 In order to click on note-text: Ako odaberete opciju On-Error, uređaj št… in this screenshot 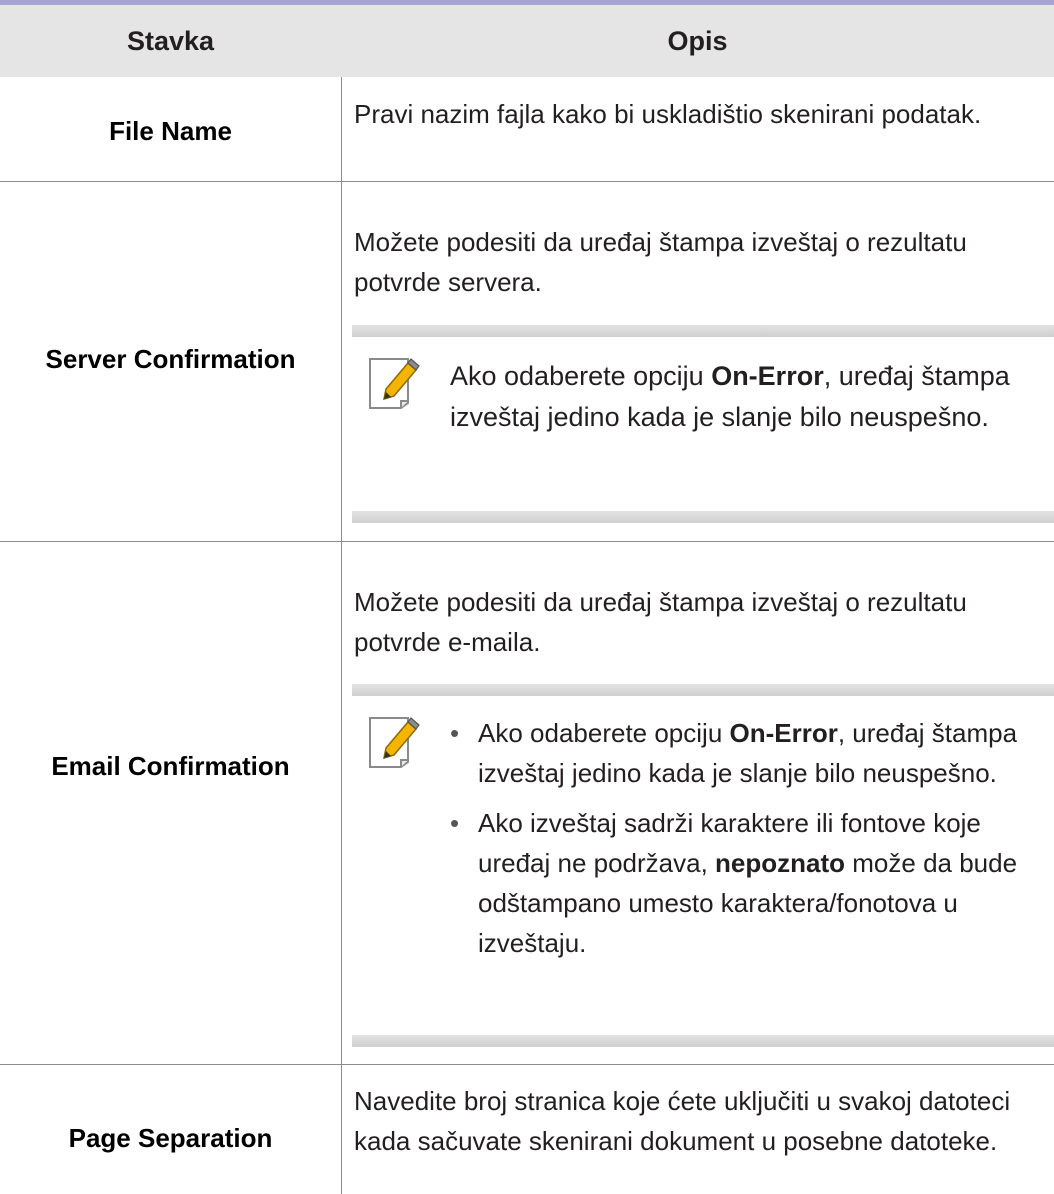, I will do `click(730, 396)`.